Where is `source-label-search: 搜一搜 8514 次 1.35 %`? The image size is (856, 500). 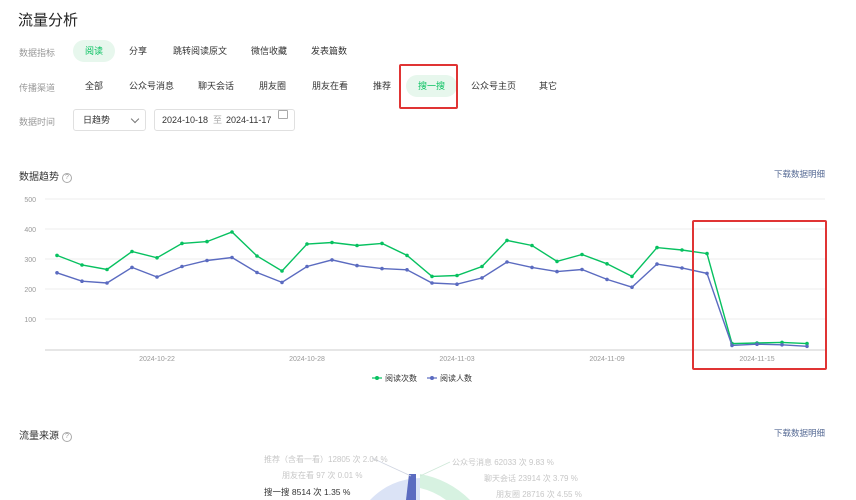 source-label-search: 搜一搜 8514 次 1.35 % is located at coordinates (307, 492).